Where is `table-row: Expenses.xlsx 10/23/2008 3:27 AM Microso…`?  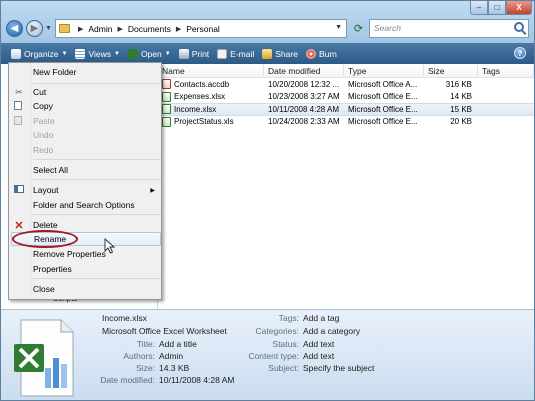 table-row: Expenses.xlsx 10/23/2008 3:27 AM Microso… is located at coordinates (346, 97).